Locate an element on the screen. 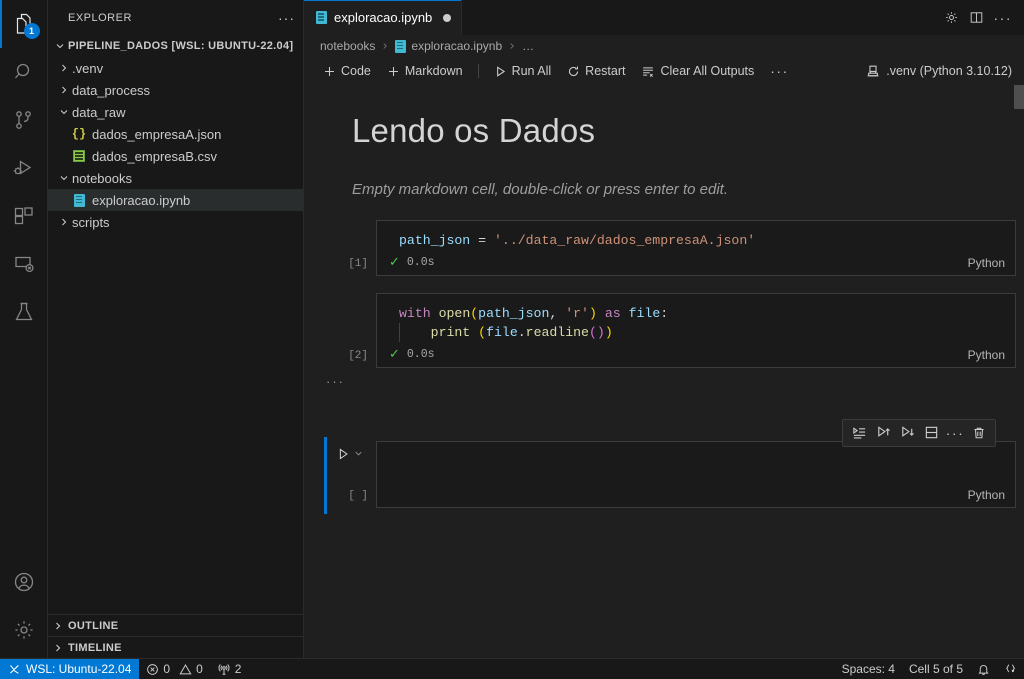 This screenshot has width=1024, height=679. activity-bar-item-manage-settings is located at coordinates (24, 630).